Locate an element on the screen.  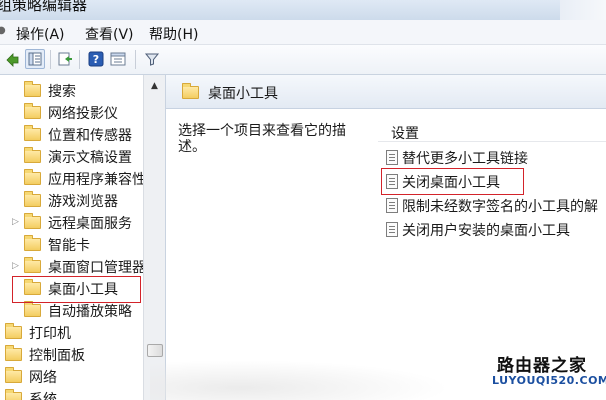
tree-item-label: 控制面板 is located at coordinates (57, 356).